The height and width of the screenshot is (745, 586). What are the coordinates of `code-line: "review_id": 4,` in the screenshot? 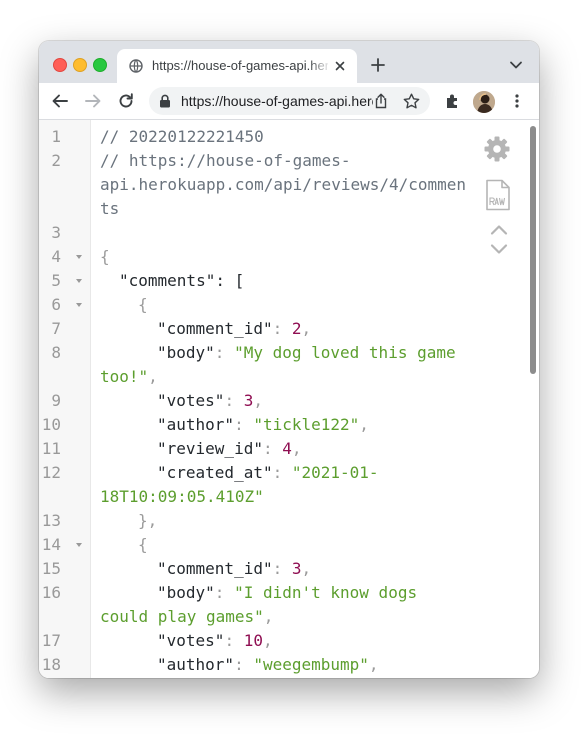 It's located at (229, 448).